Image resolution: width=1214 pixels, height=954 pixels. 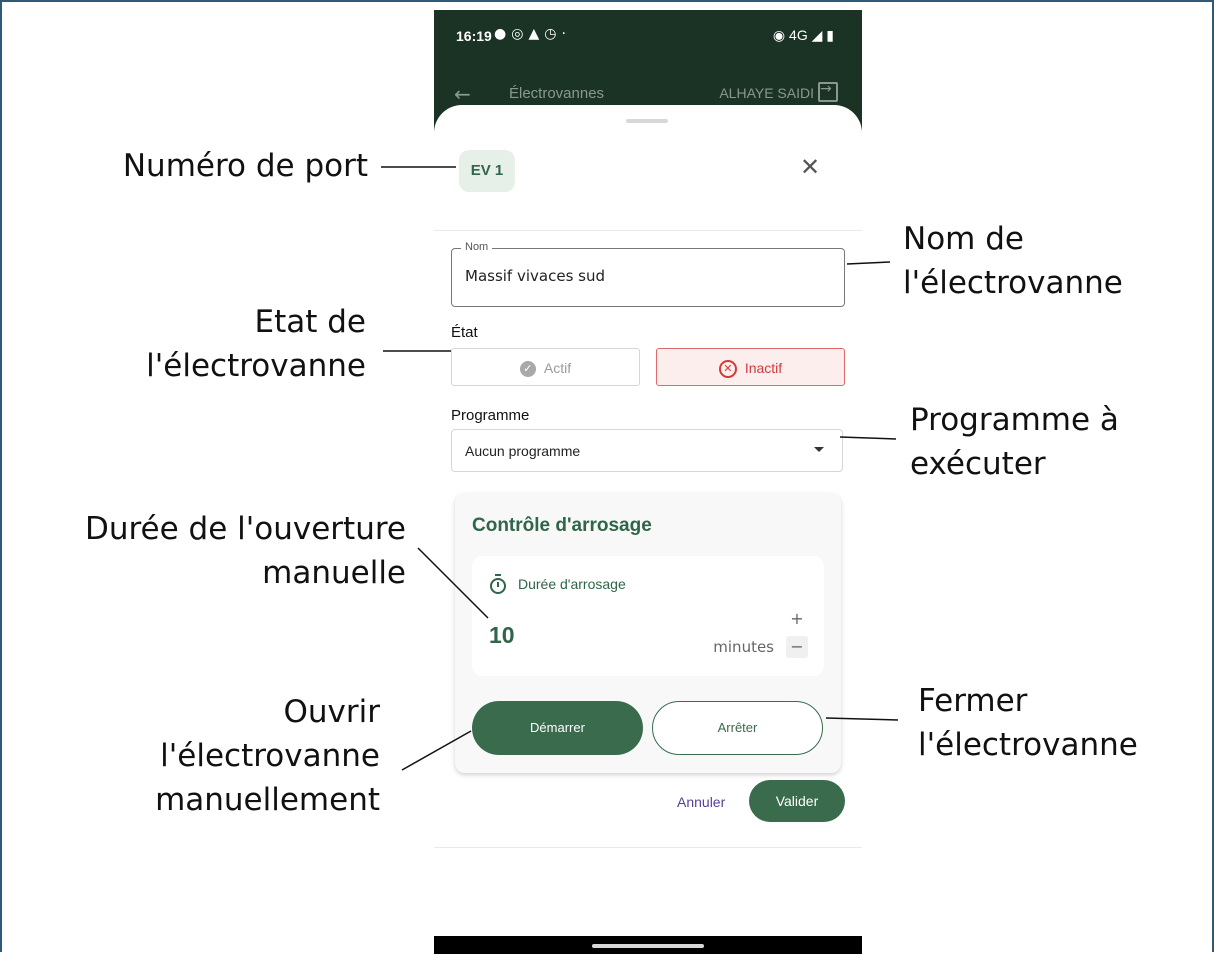 What do you see at coordinates (1028, 723) in the screenshot?
I see `callout-close-valve: Fermer l'électrovanne` at bounding box center [1028, 723].